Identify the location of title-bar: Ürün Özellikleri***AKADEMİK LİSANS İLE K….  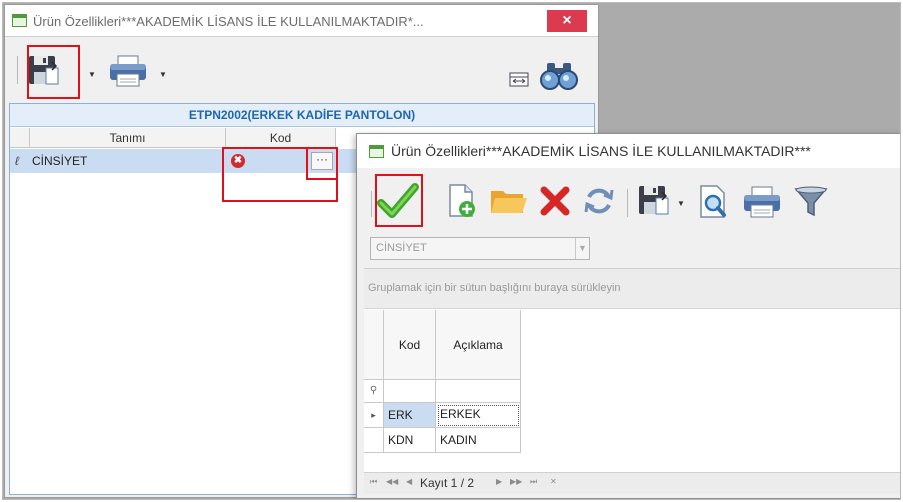
(301, 21).